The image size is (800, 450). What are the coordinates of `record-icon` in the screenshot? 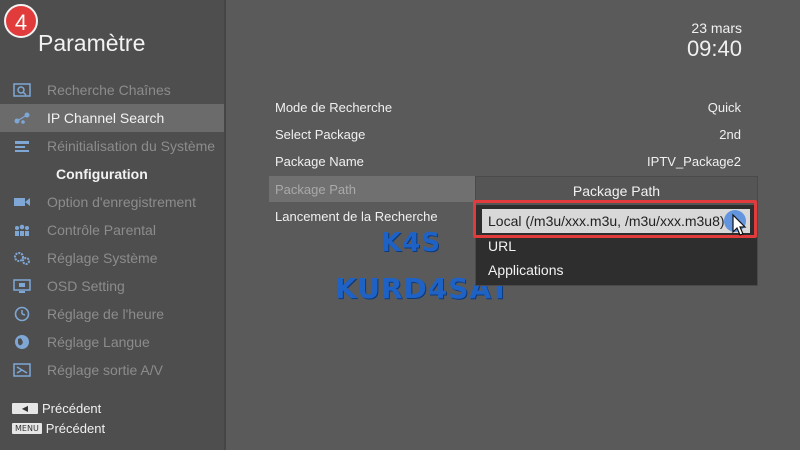 It's located at (22, 202).